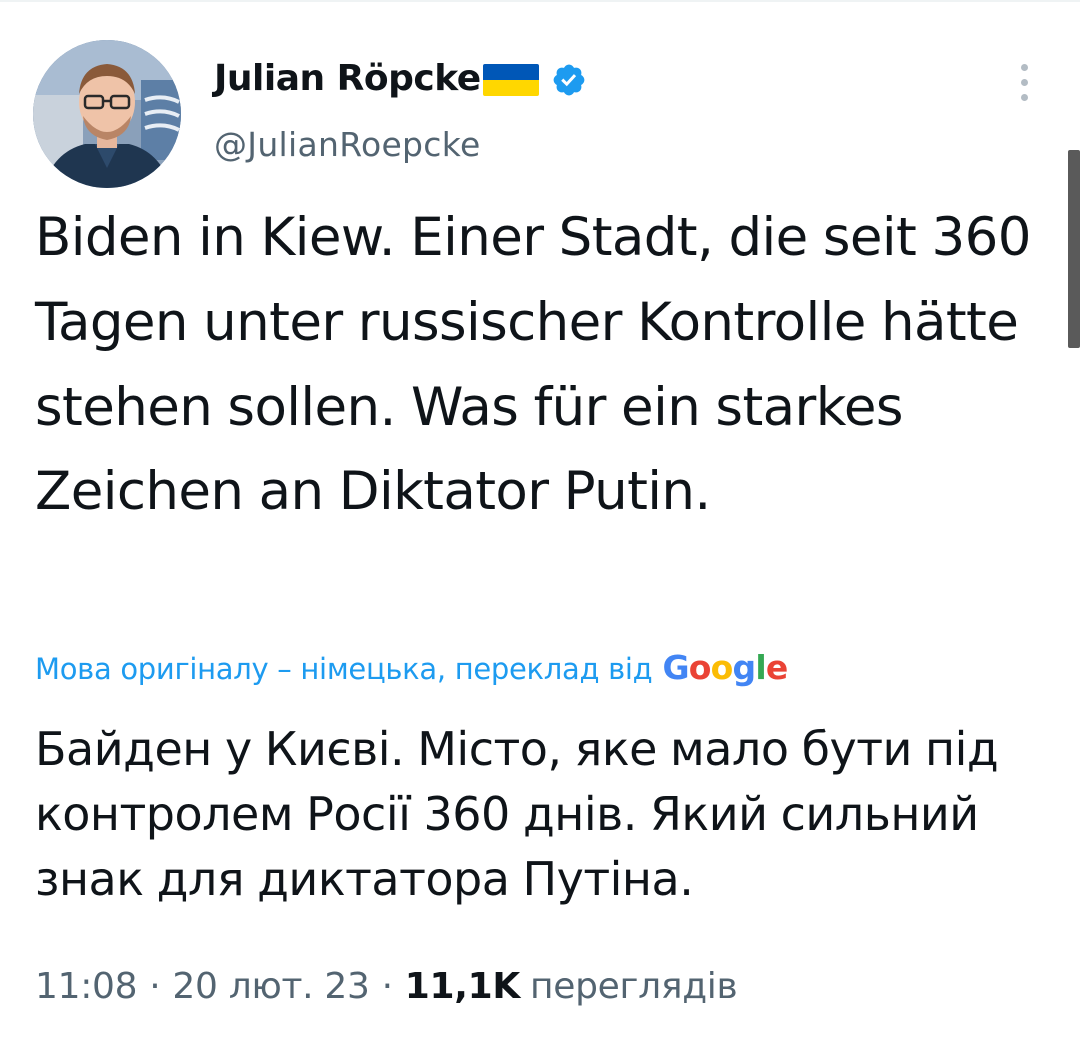 The image size is (1080, 1046). I want to click on more-options-button, so click(1024, 82).